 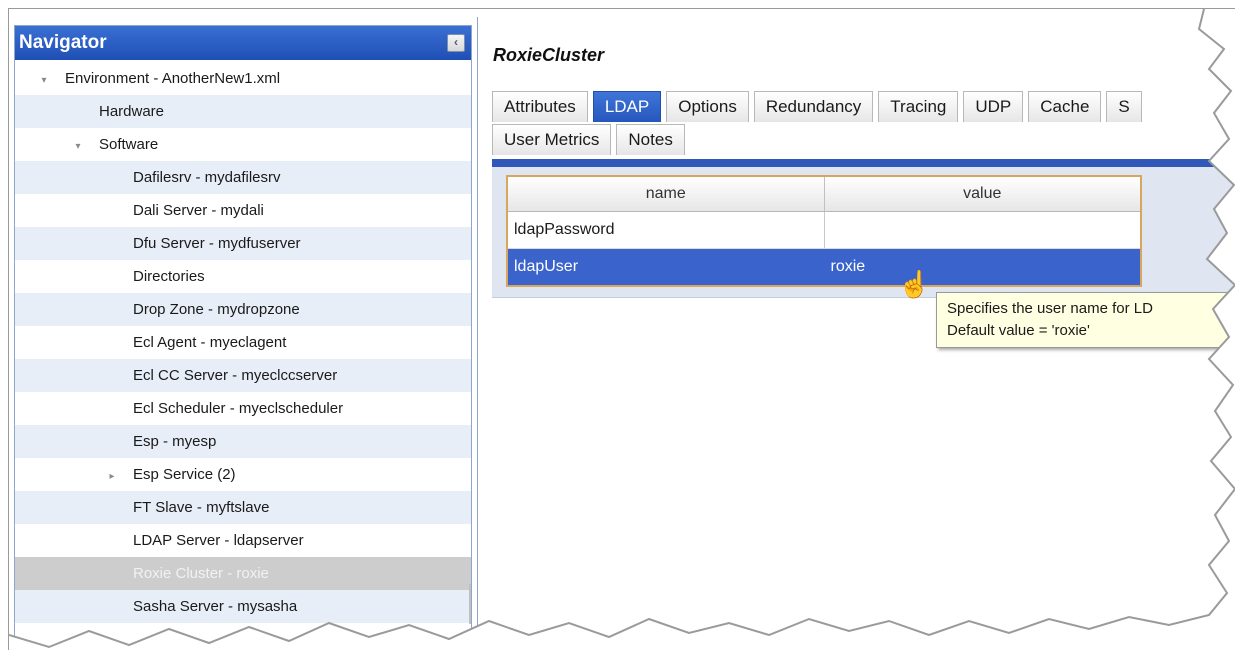 I want to click on tree-item: Dafilesrv - mydafilesrv, so click(x=243, y=177).